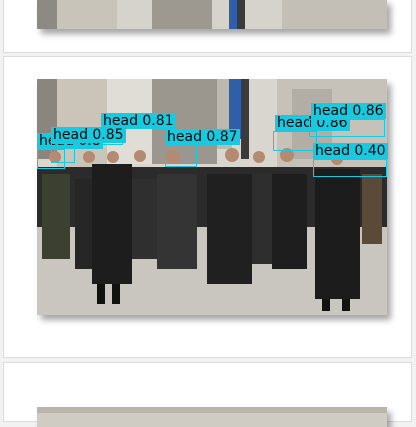  I want to click on result-card-next, so click(207, 394).